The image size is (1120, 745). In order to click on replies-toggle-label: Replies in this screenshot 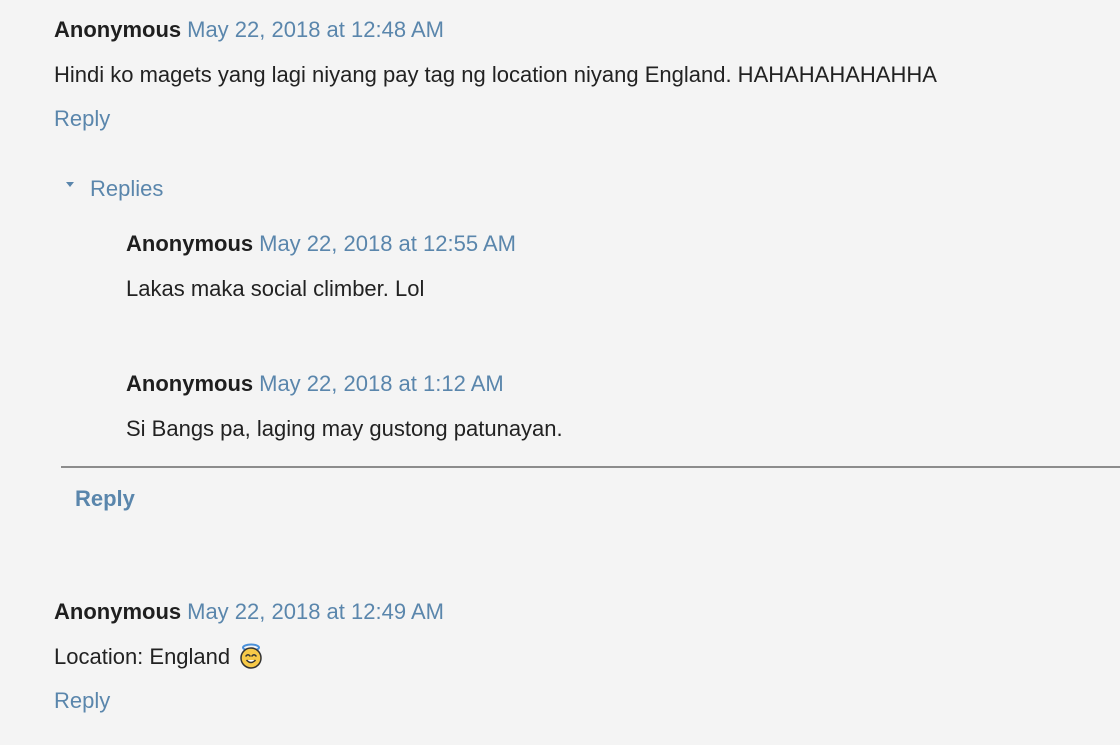, I will do `click(127, 188)`.